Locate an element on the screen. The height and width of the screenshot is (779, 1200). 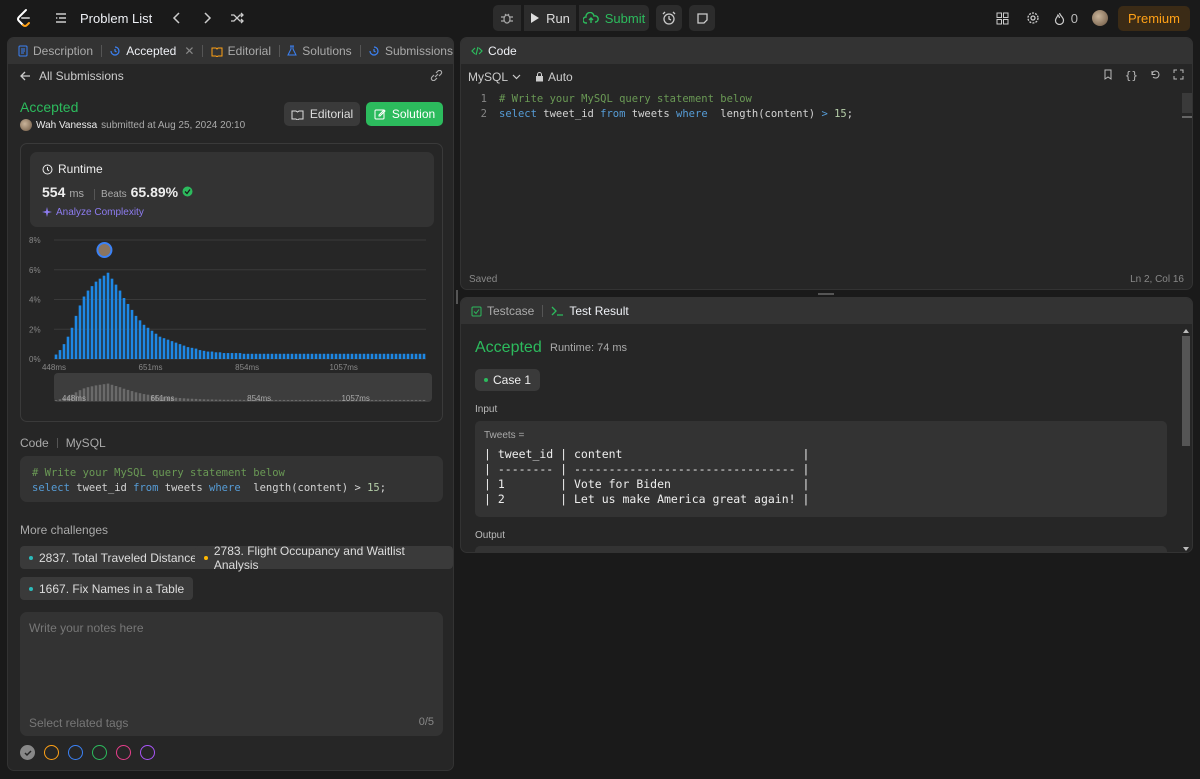
close-tab-icon: ✕ is located at coordinates (189, 51).